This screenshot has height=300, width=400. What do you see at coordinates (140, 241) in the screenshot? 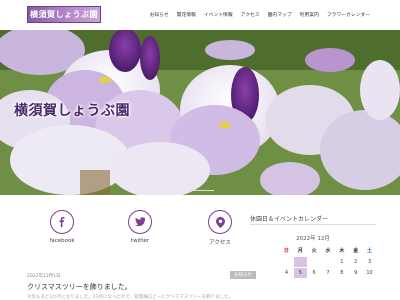
I see `twitter-label: twitter` at bounding box center [140, 241].